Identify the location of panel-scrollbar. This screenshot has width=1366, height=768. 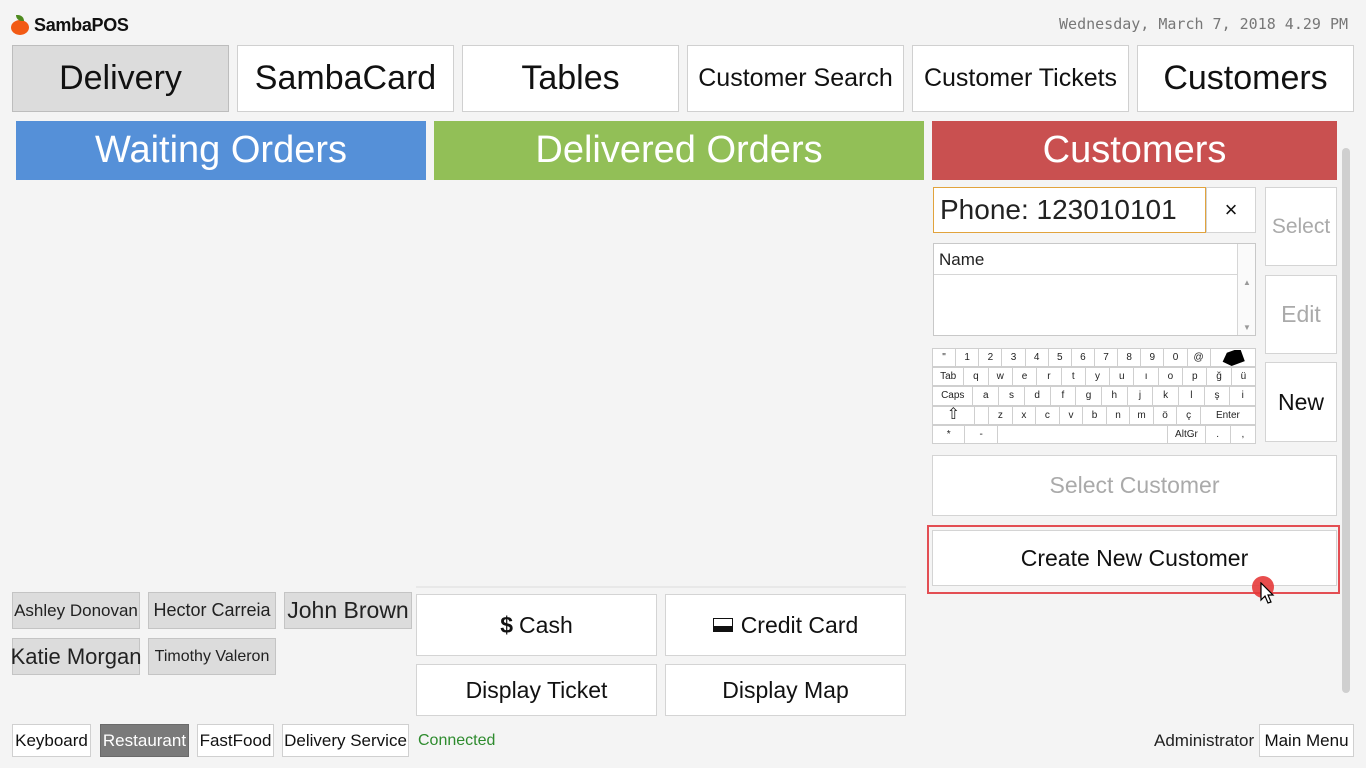
(1346, 425).